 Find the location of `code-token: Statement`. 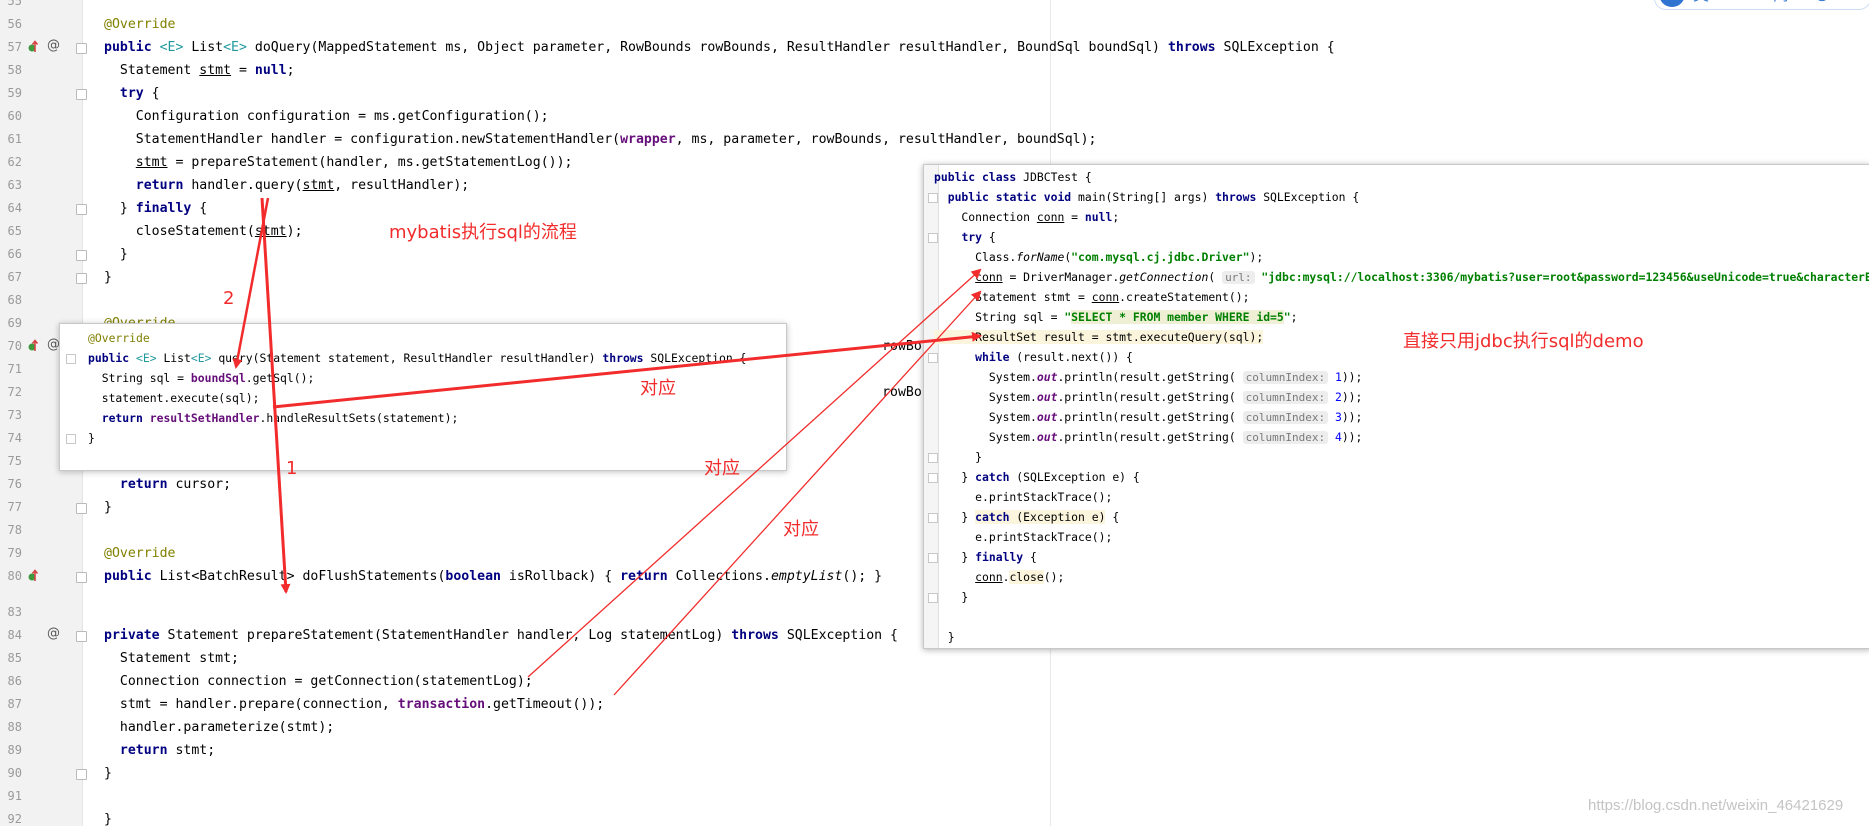

code-token: Statement is located at coordinates (152, 70).